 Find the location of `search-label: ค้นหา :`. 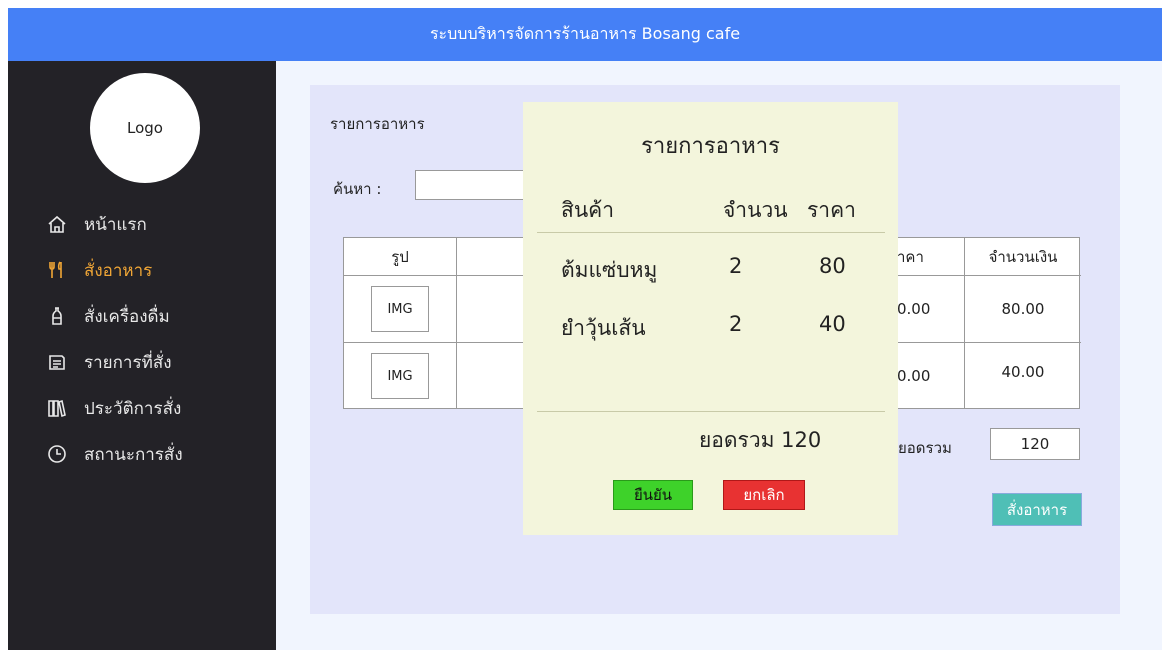

search-label: ค้นหา : is located at coordinates (357, 189).